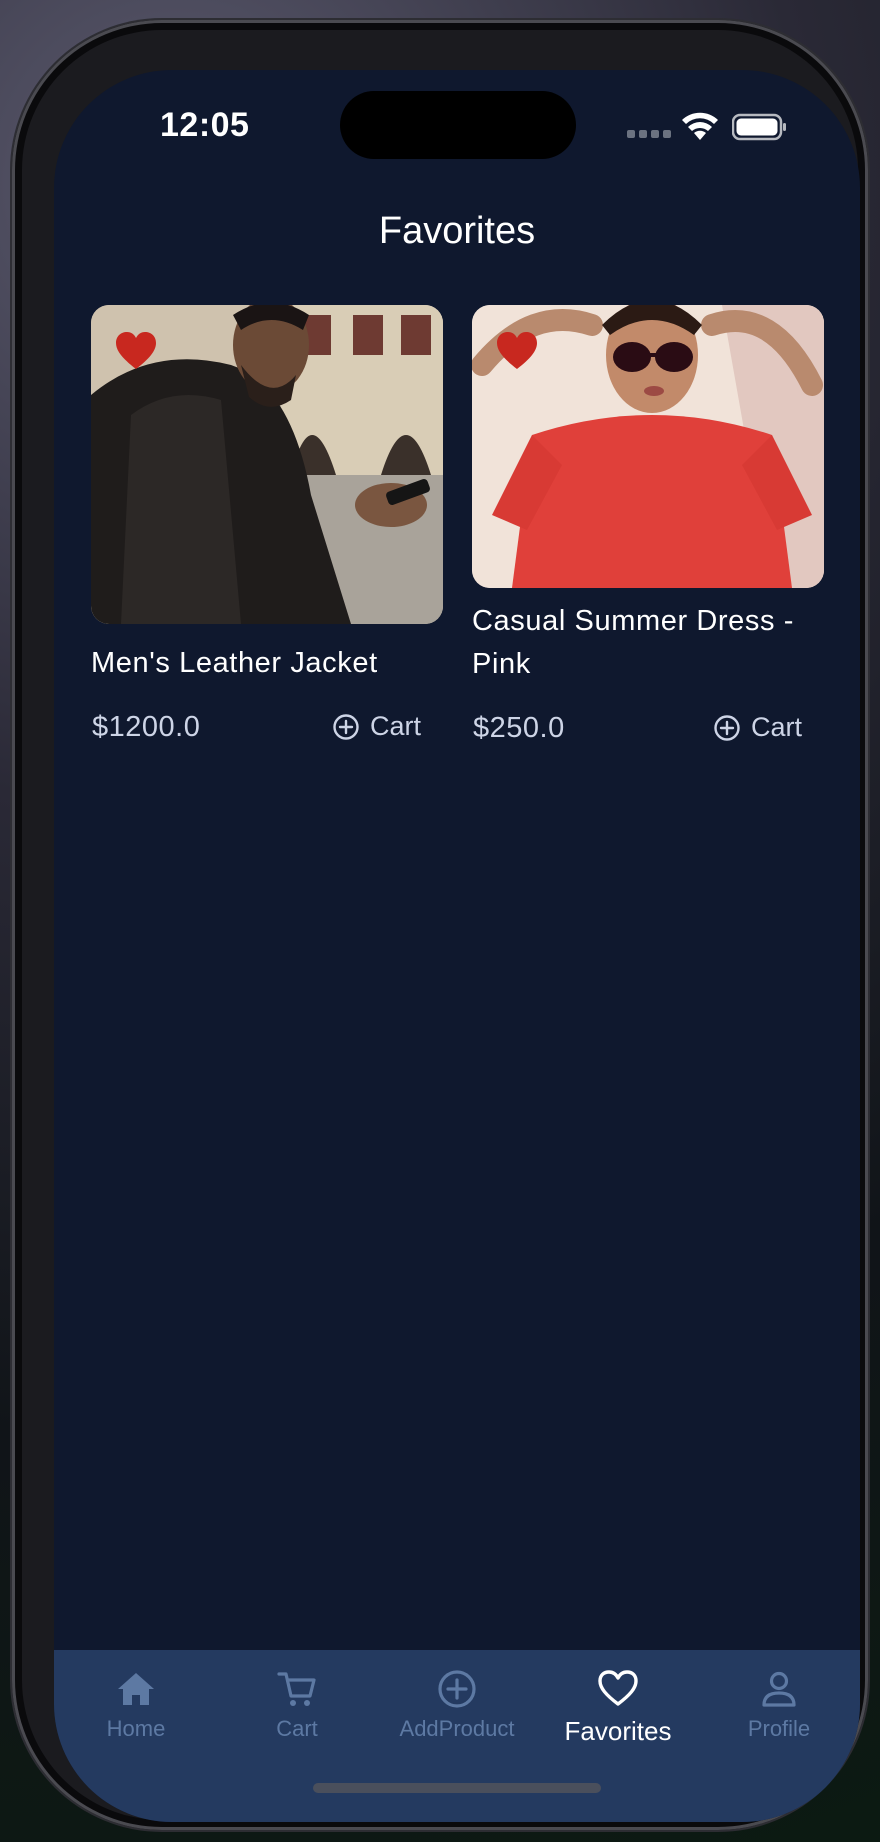 This screenshot has width=880, height=1842. I want to click on tab-addproduct: AddProduct, so click(457, 1705).